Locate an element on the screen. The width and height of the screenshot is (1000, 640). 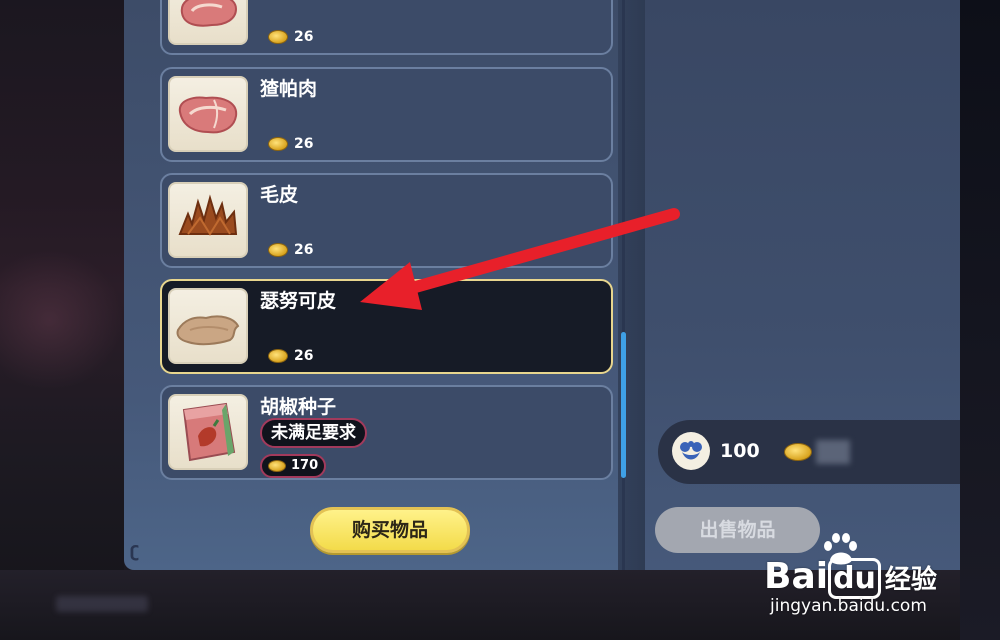
seed-packet-icon is located at coordinates (208, 432).